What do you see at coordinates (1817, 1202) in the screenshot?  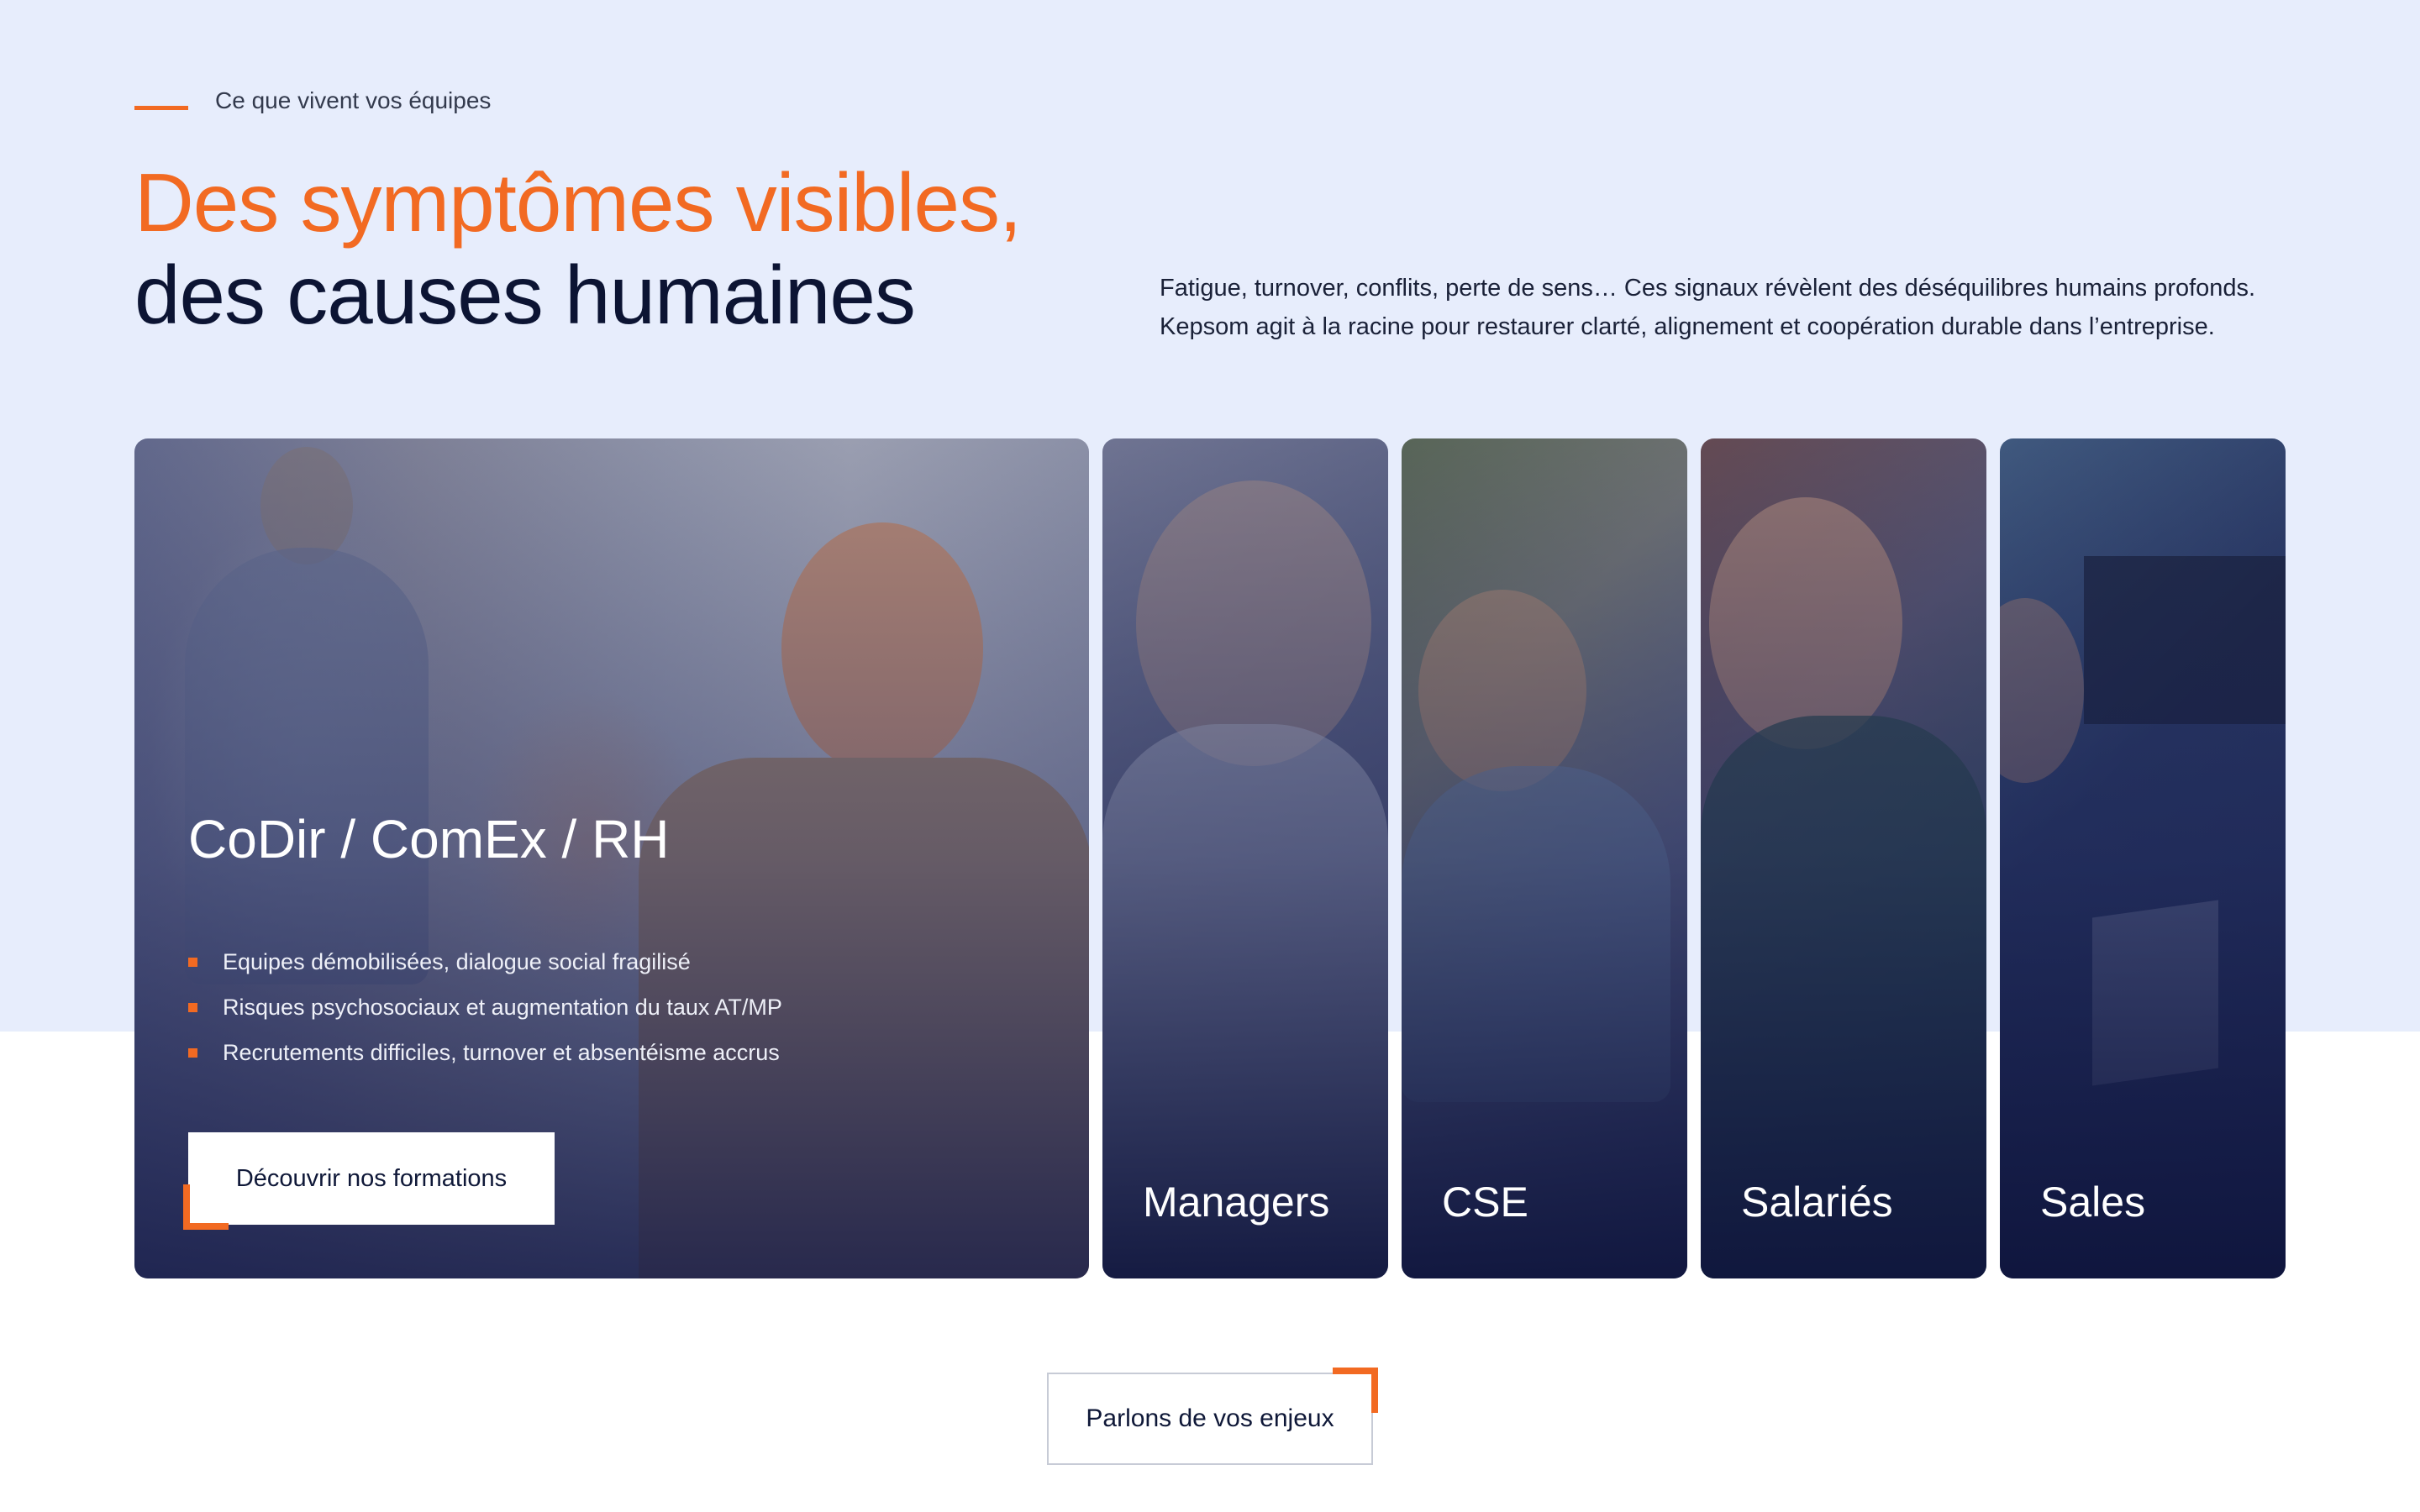 I see `card-label: Salariés` at bounding box center [1817, 1202].